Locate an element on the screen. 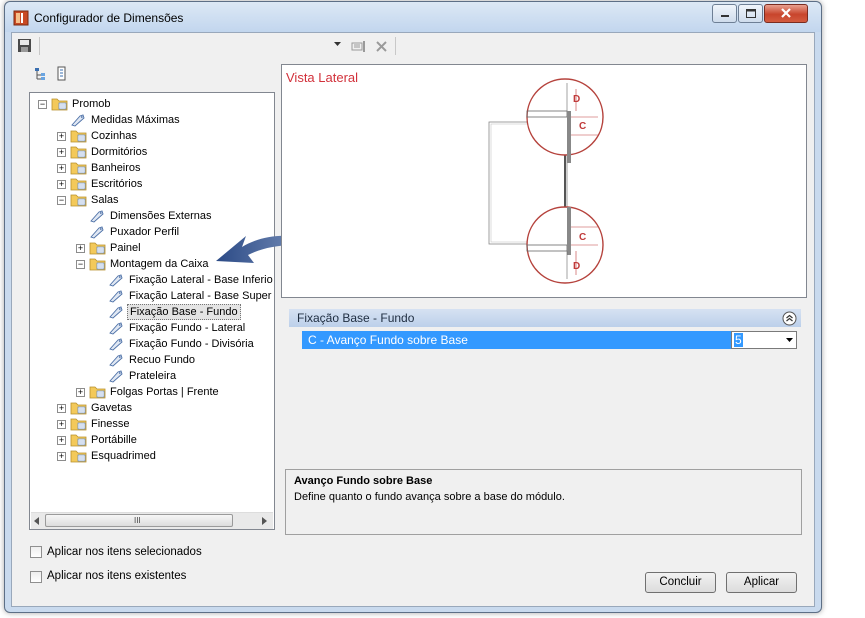  tree-item: Fixação Fundo - Divisória is located at coordinates (152, 344).